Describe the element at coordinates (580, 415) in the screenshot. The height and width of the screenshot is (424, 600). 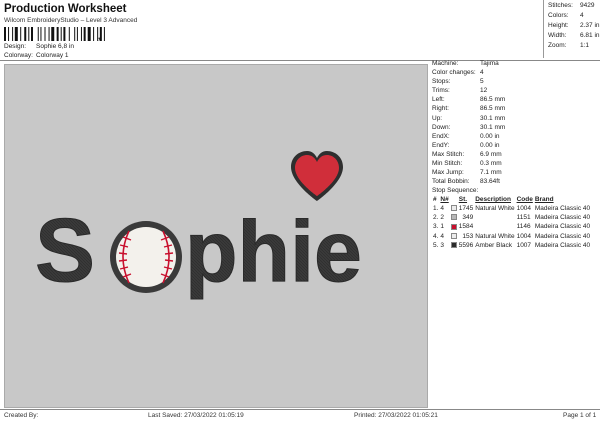
I see `footer-page: Page 1 of 1` at that location.